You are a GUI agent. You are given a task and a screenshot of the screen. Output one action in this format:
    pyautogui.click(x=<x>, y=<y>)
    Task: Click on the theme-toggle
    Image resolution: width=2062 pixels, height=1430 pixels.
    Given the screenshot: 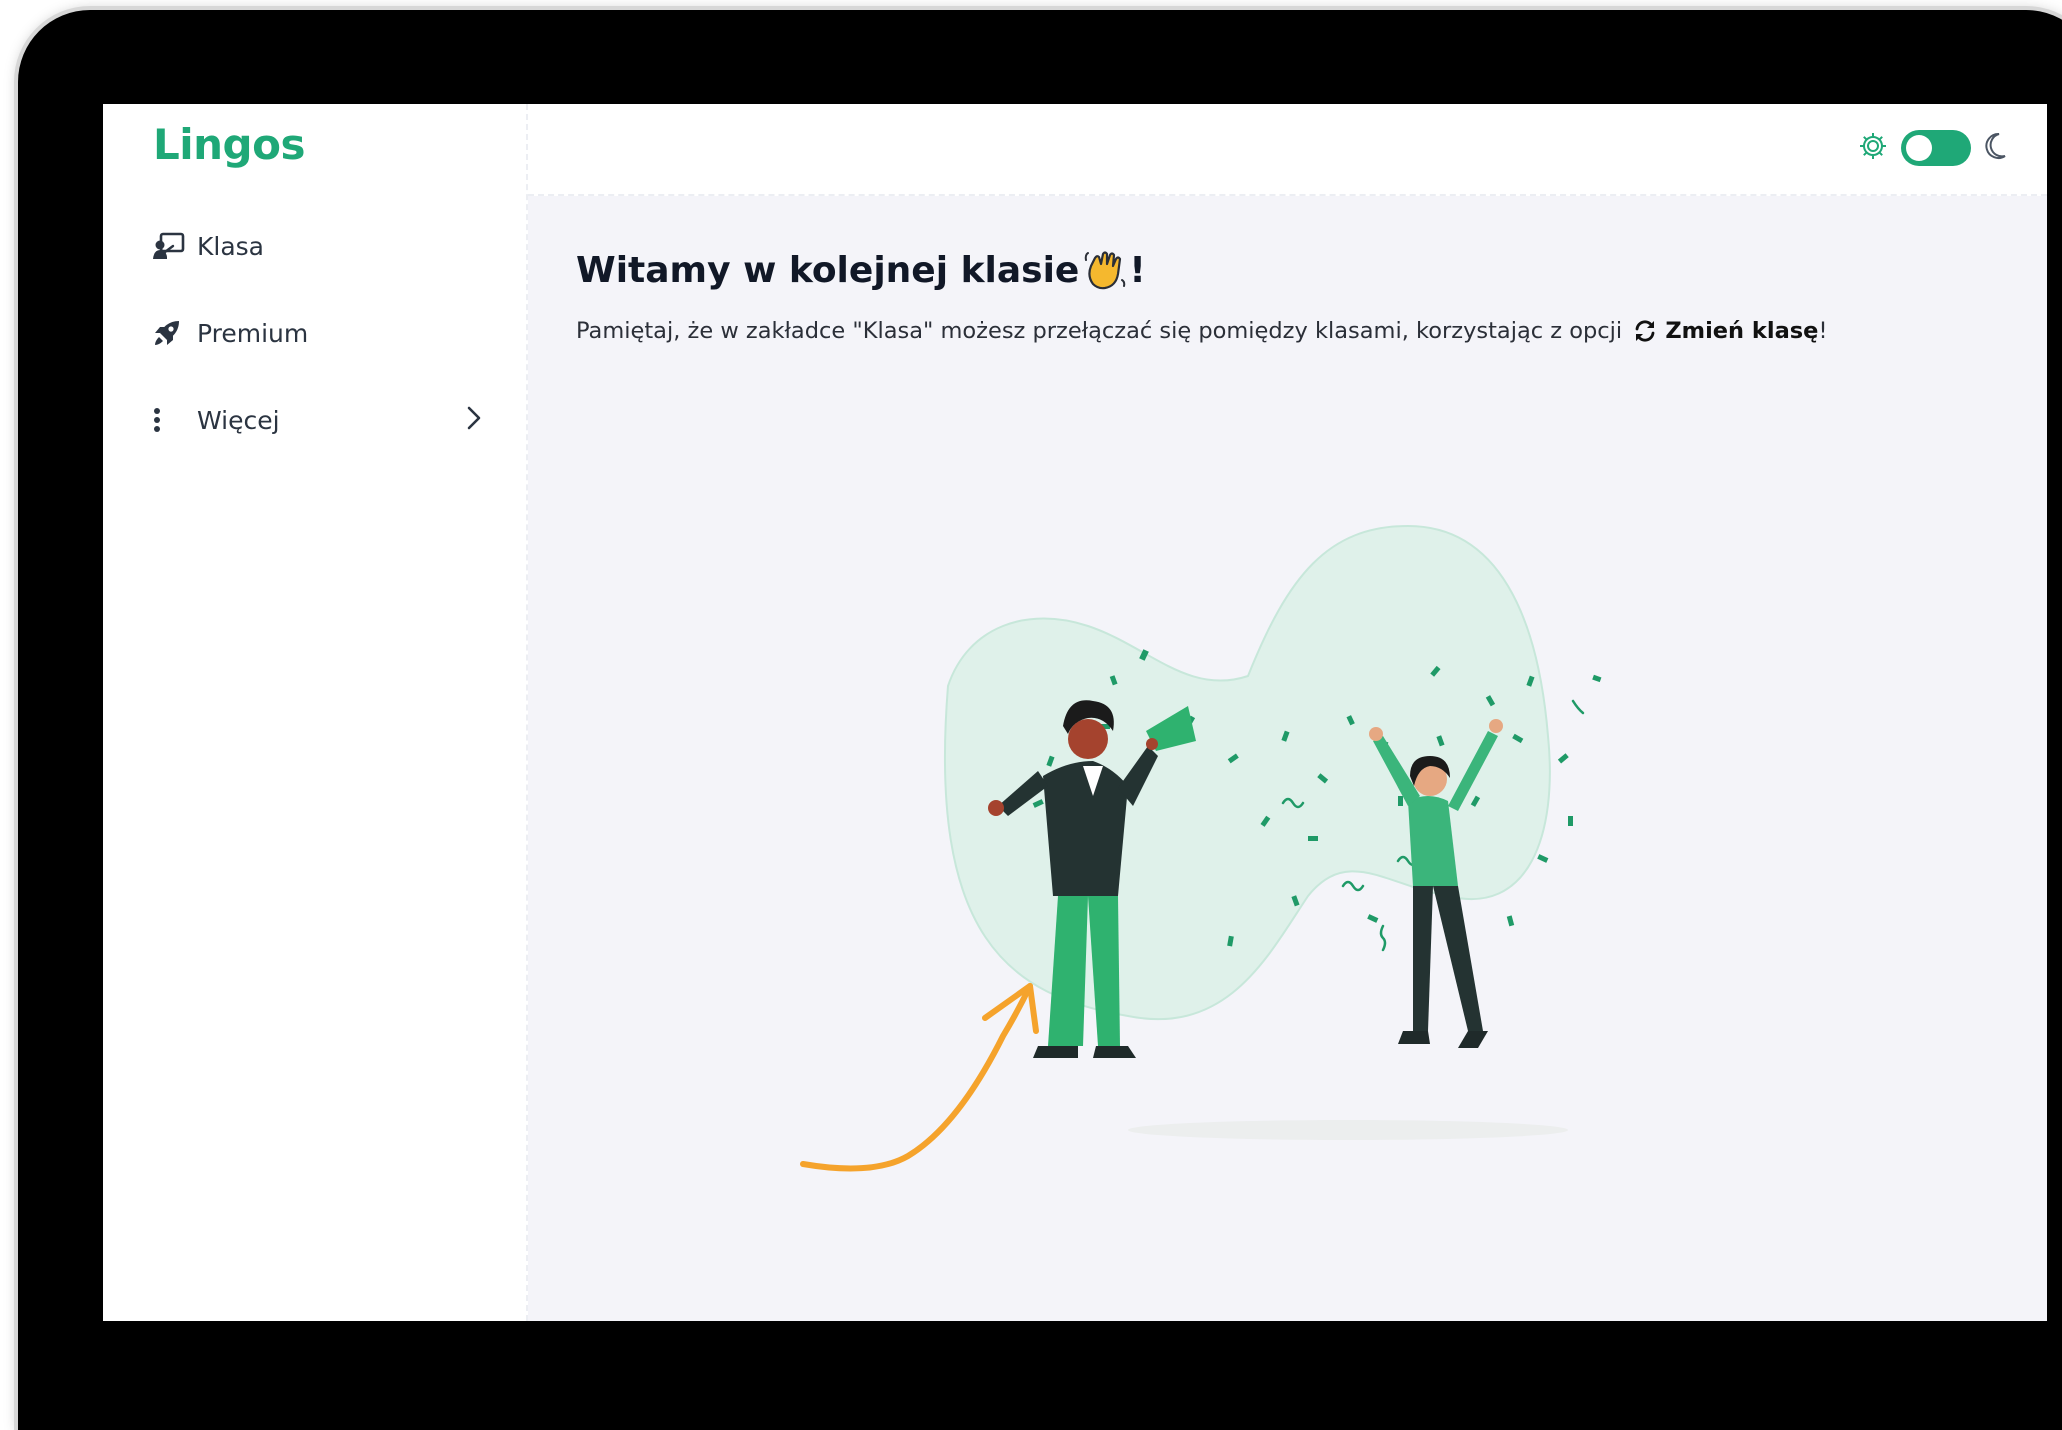 What is the action you would take?
    pyautogui.click(x=1936, y=148)
    